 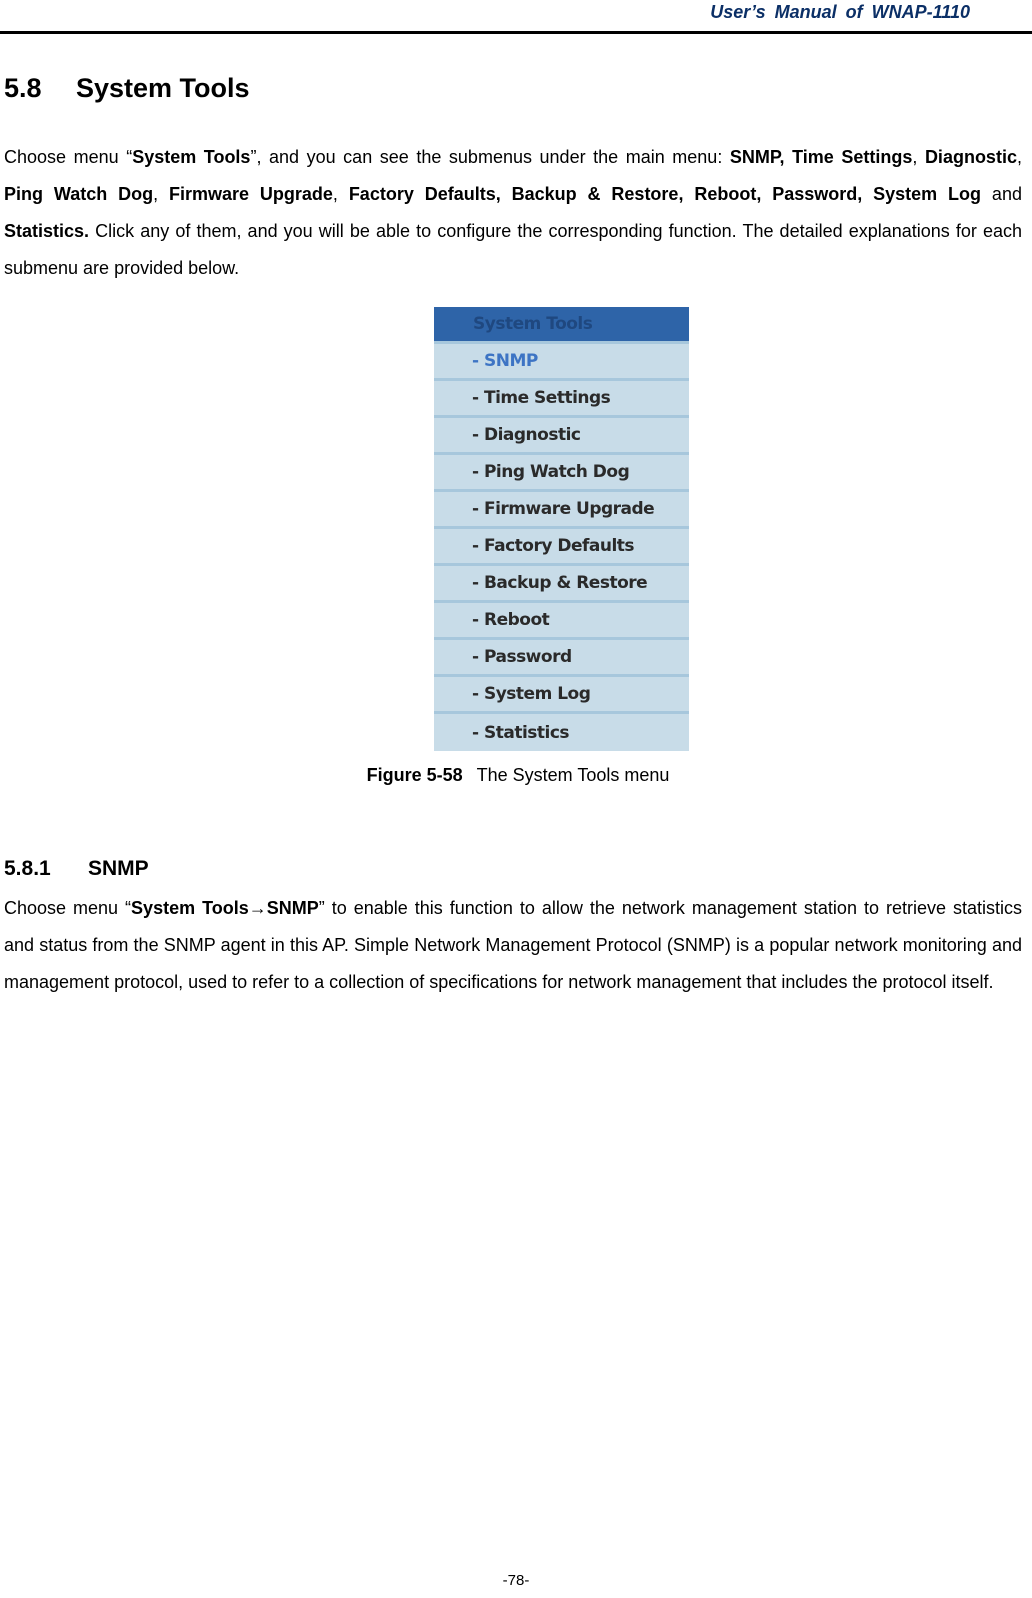 I want to click on menu-item-label: - Password, so click(x=522, y=657).